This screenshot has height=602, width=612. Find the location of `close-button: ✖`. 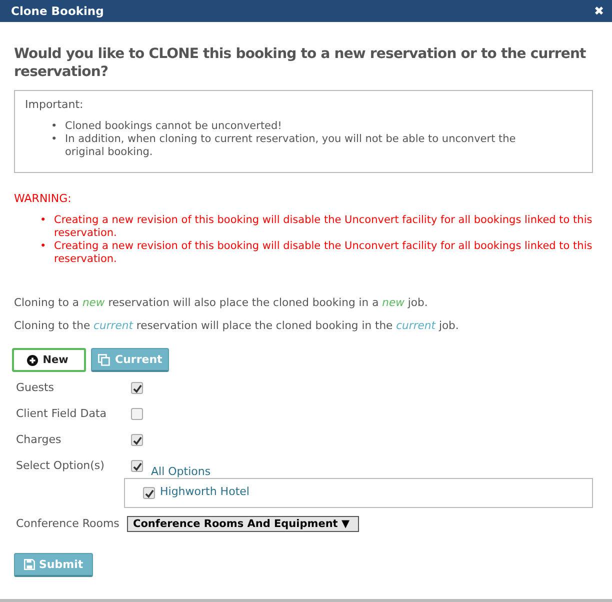

close-button: ✖ is located at coordinates (599, 11).